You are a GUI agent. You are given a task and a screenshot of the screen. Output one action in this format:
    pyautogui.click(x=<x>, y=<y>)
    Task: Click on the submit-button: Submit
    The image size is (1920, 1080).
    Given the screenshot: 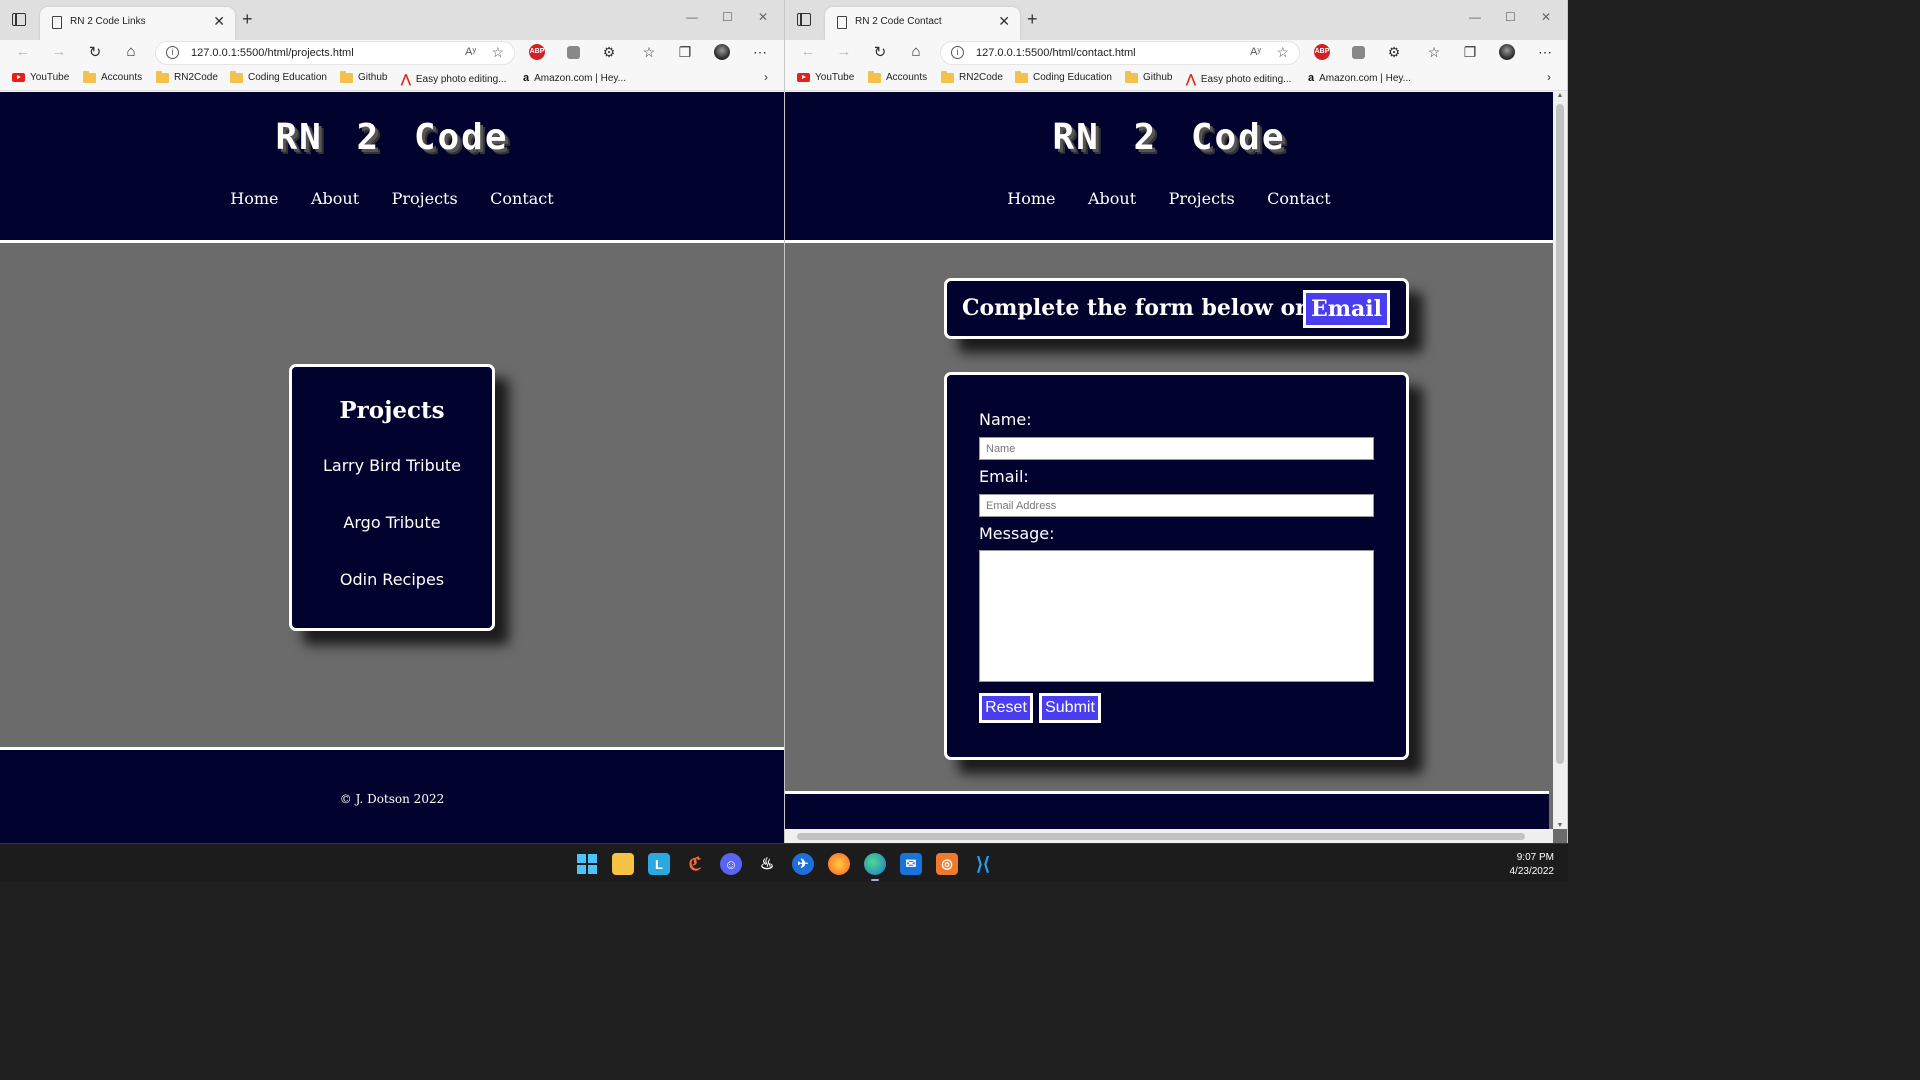 What is the action you would take?
    pyautogui.click(x=1070, y=708)
    